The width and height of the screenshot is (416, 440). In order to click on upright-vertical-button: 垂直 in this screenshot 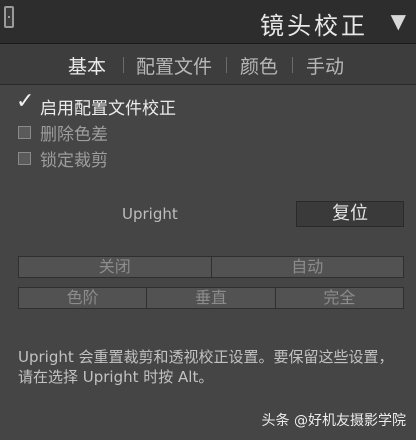, I will do `click(211, 298)`.